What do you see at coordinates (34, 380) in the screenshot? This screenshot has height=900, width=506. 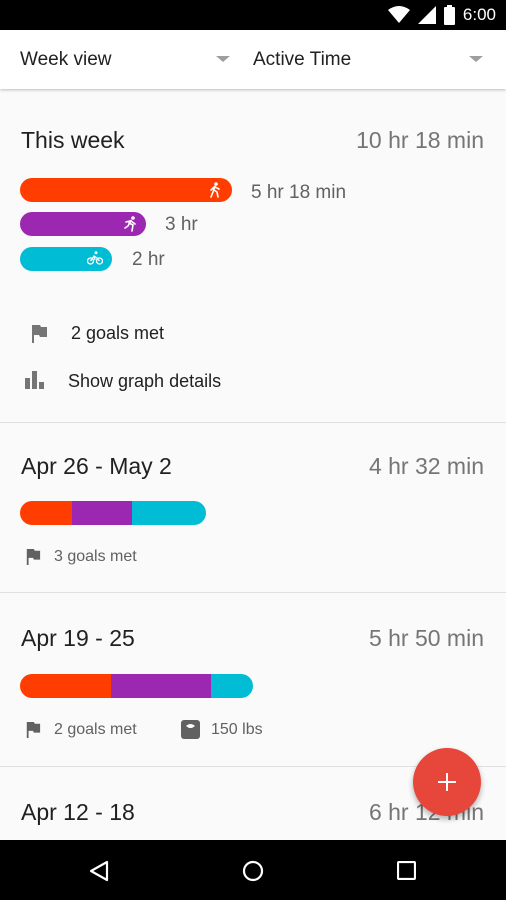 I see `bar-chart-icon` at bounding box center [34, 380].